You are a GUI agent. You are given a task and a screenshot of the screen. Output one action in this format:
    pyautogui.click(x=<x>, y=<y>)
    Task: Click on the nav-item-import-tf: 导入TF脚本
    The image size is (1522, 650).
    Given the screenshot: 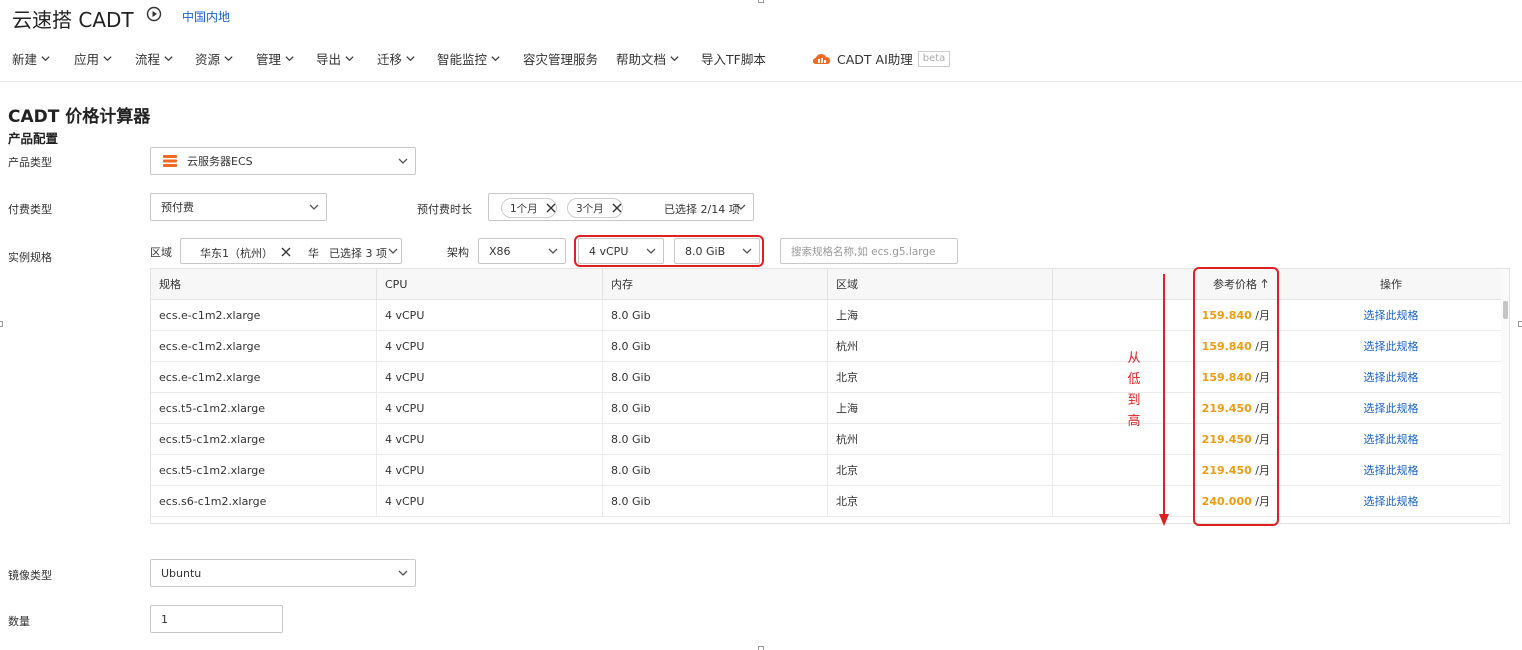 What is the action you would take?
    pyautogui.click(x=733, y=58)
    